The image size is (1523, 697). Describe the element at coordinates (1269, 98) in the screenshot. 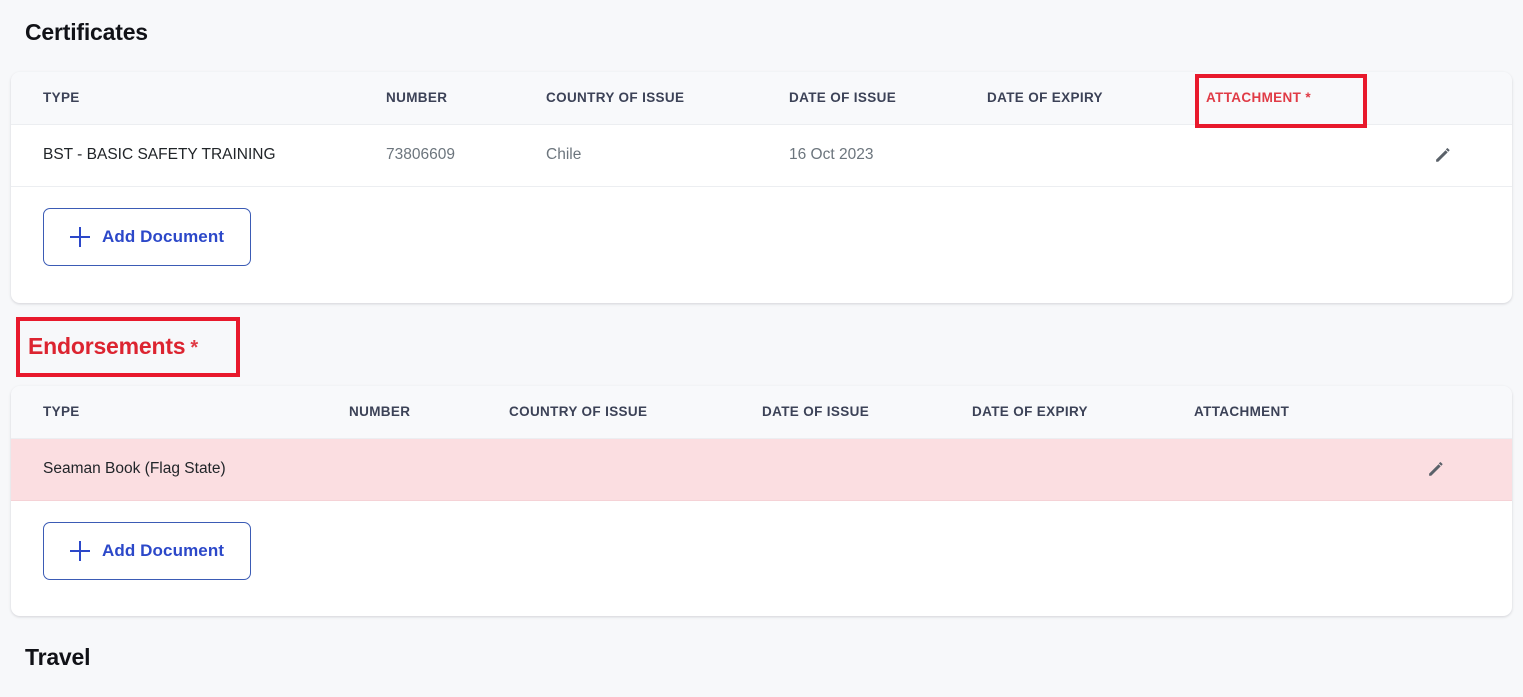

I see `col-header-attachment: ATTACHMENT *` at that location.